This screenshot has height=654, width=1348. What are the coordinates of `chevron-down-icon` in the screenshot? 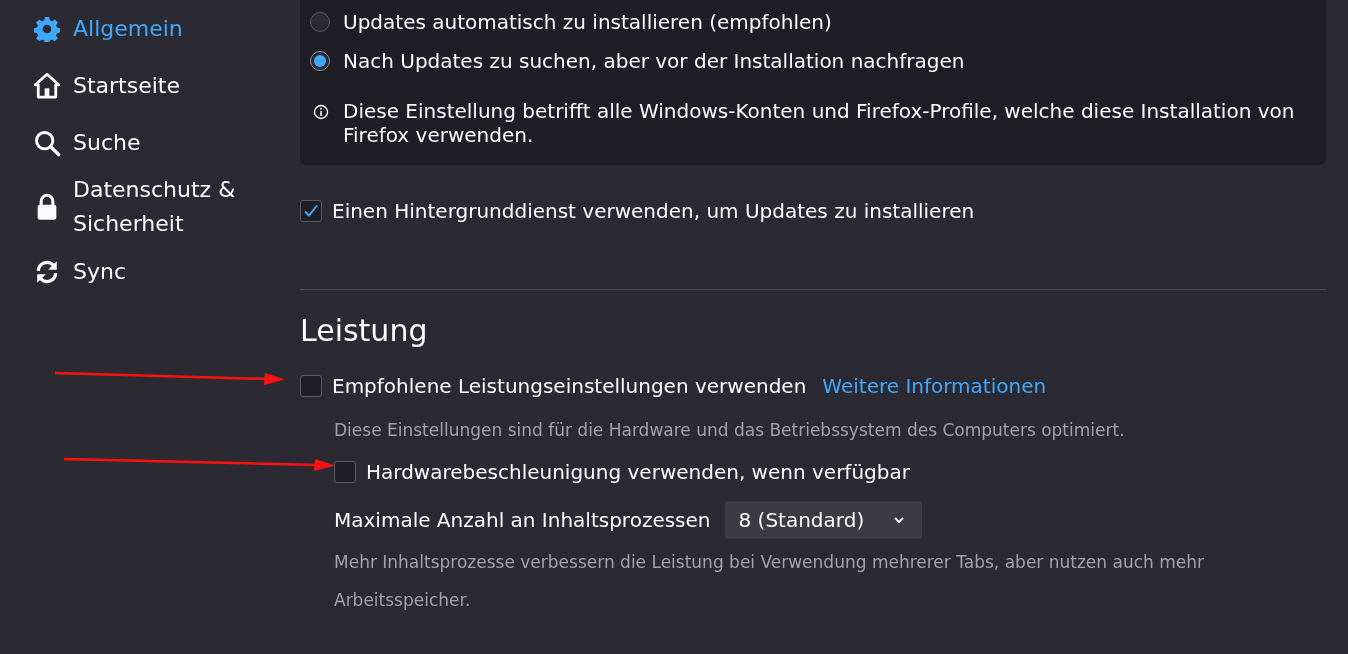 It's located at (899, 520).